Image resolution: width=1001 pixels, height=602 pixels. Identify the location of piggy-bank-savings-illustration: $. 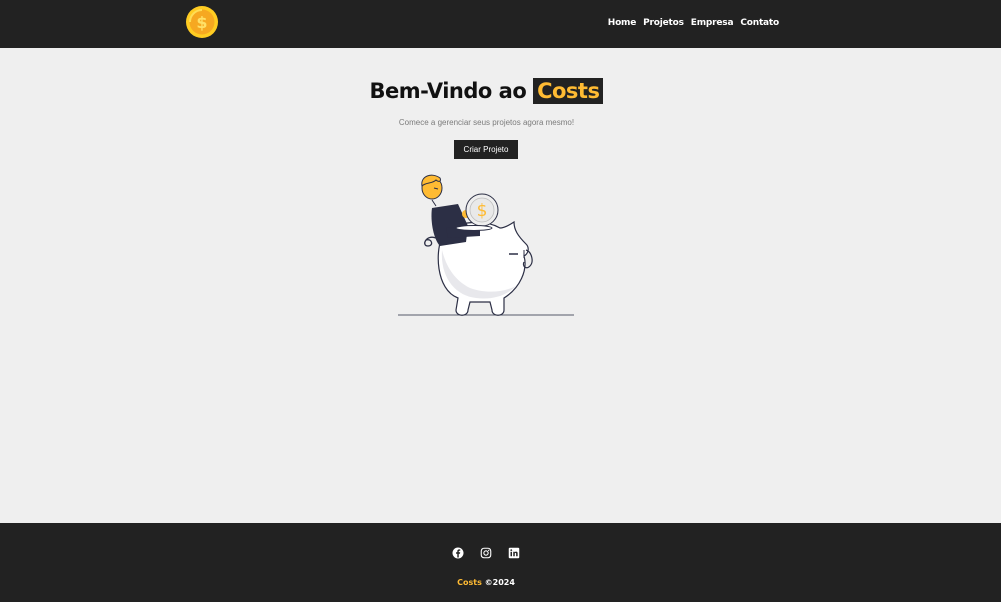
(486, 245).